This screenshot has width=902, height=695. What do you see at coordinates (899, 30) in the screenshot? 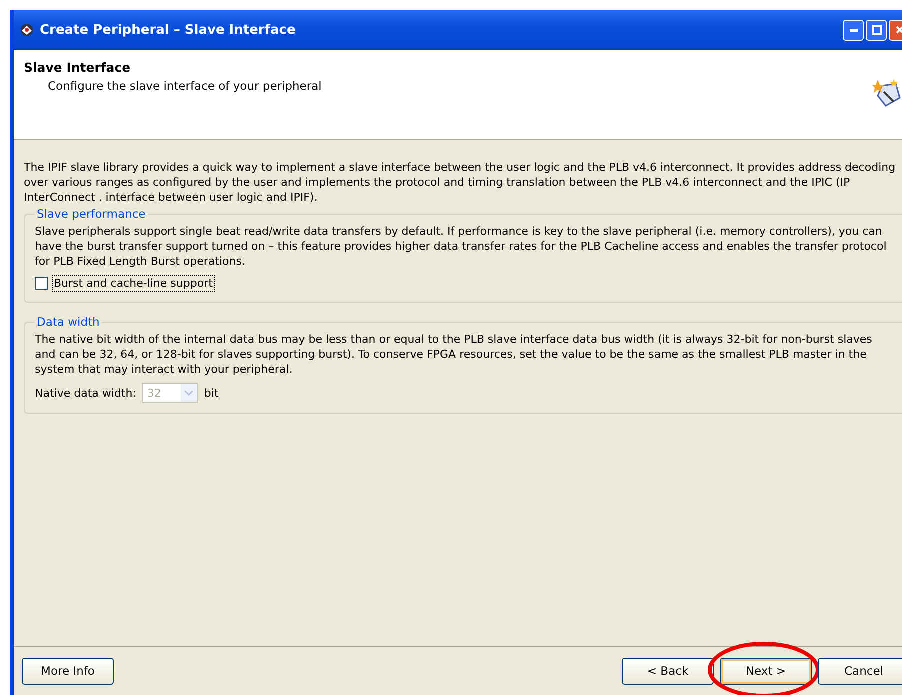
I see `close-icon` at bounding box center [899, 30].